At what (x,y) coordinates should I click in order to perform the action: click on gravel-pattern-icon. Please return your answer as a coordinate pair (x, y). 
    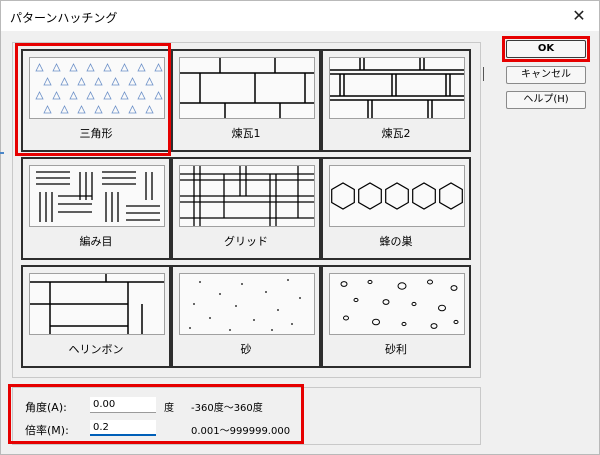
    Looking at the image, I should click on (399, 304).